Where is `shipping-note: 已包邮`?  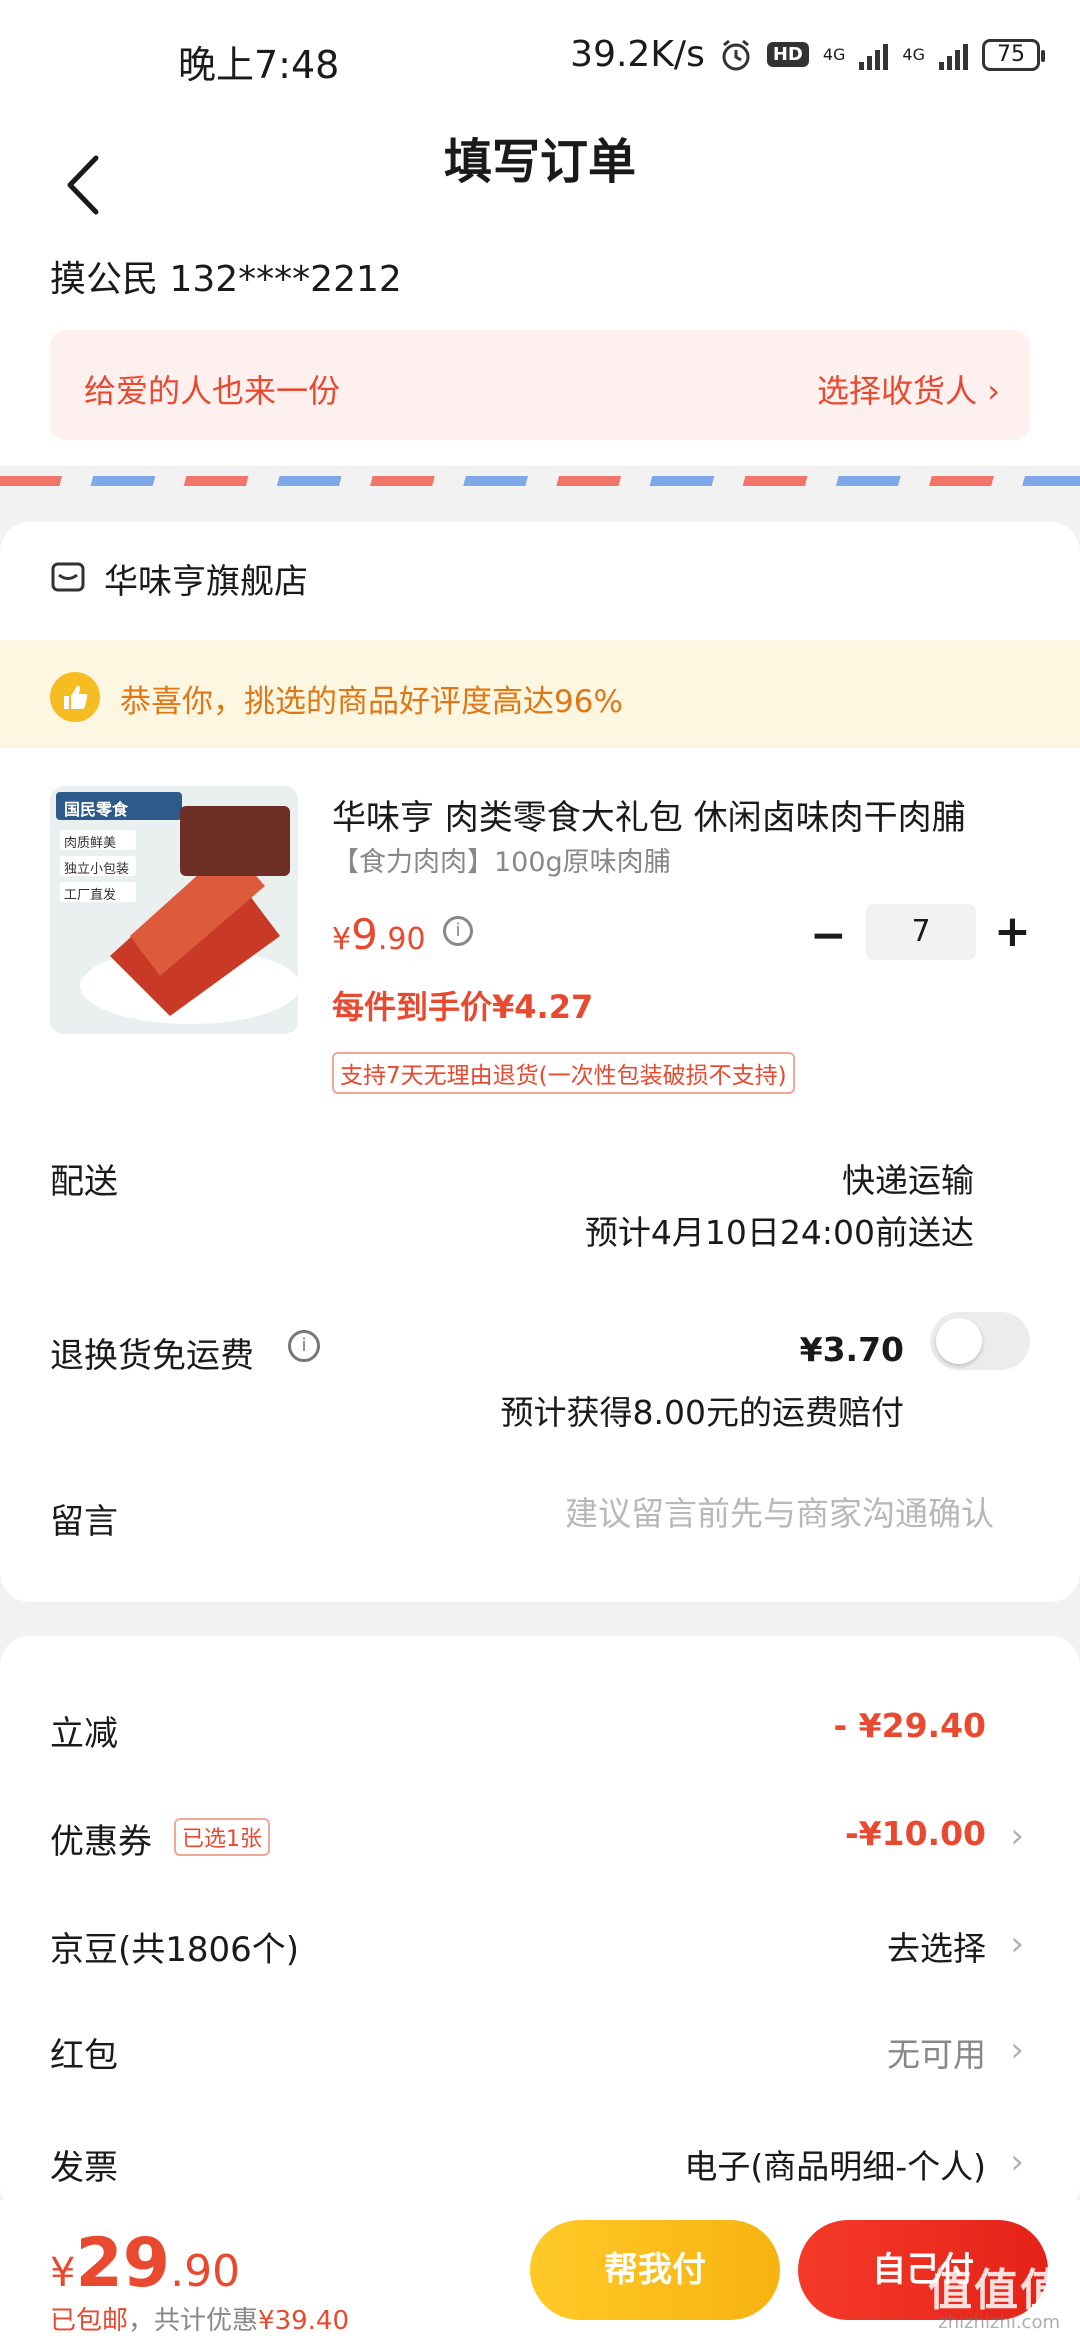
shipping-note: 已包邮 is located at coordinates (89, 2321).